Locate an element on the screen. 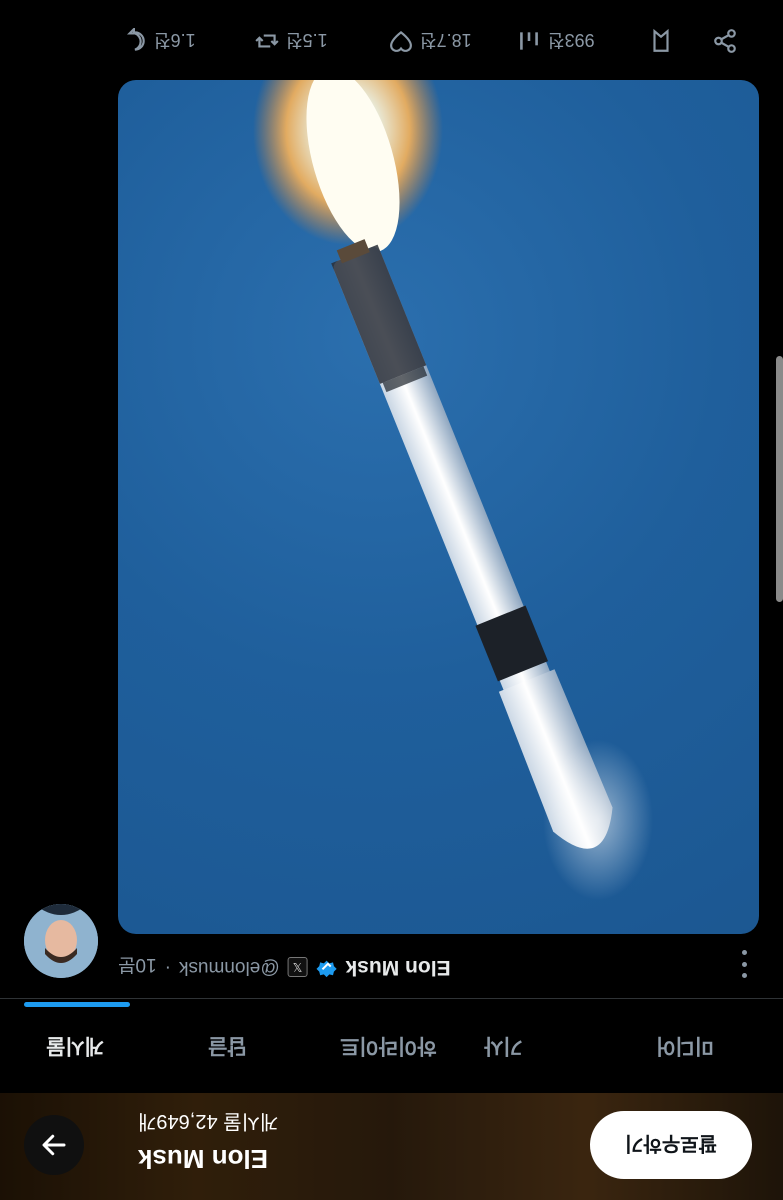 Image resolution: width=783 pixels, height=1200 pixels. share-icon is located at coordinates (725, 41).